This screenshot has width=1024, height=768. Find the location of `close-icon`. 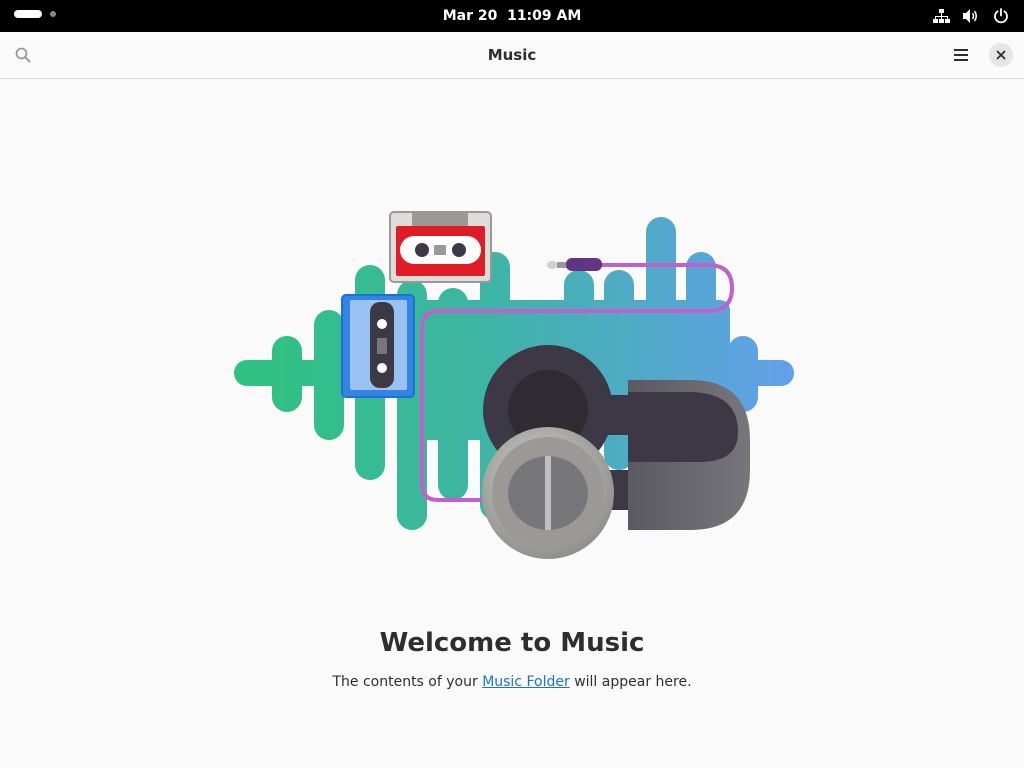

close-icon is located at coordinates (1001, 55).